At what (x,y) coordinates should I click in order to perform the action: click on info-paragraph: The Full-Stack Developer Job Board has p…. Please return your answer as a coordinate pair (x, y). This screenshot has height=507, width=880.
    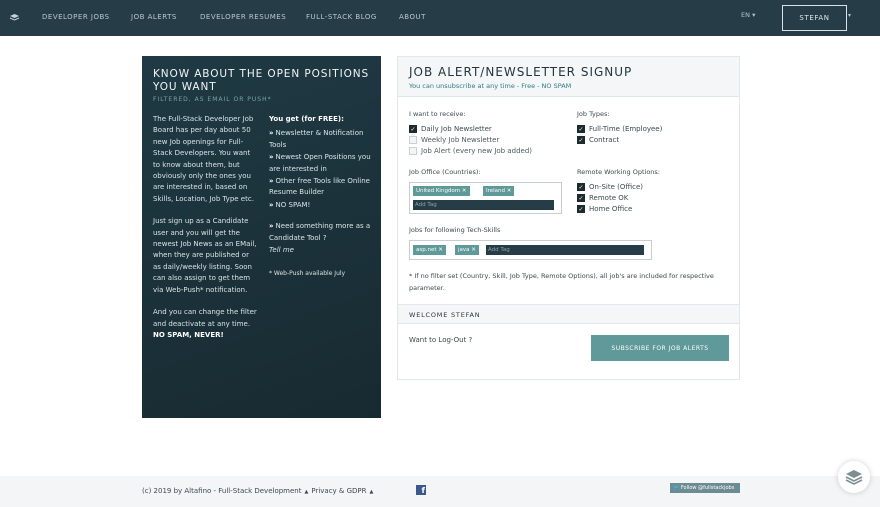
    Looking at the image, I should click on (203, 159).